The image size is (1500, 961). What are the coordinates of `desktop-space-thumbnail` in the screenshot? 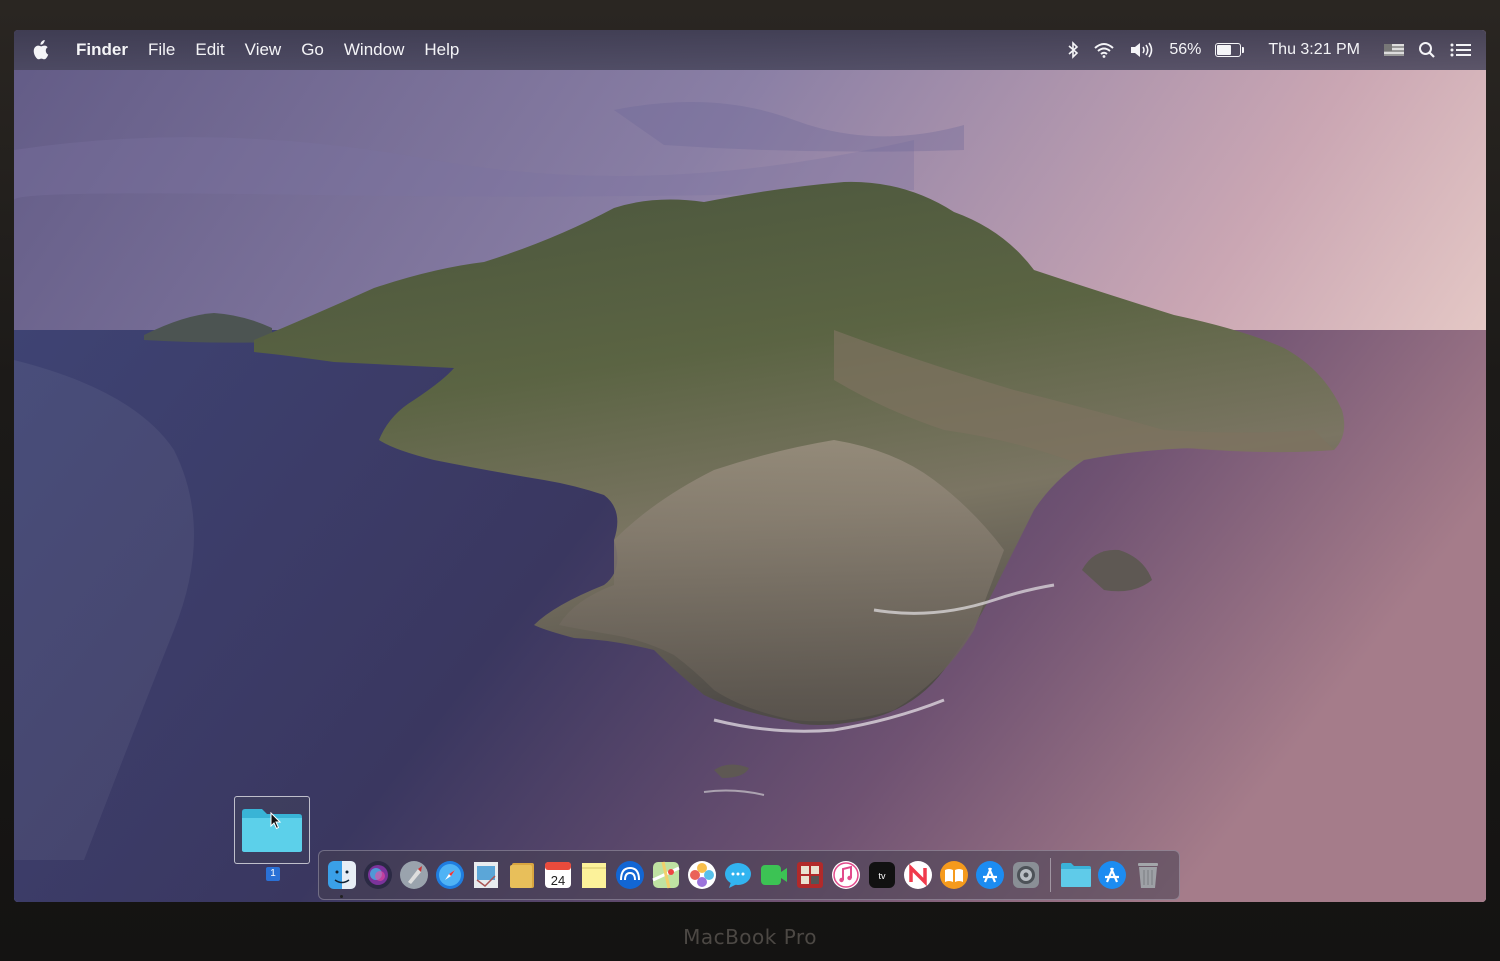 It's located at (272, 830).